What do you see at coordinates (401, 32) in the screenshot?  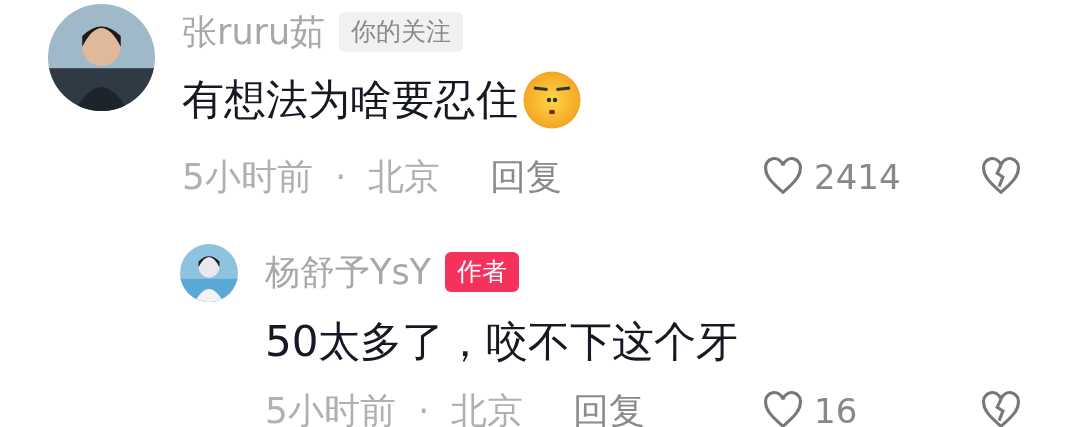 I see `user-tag: 你的关注` at bounding box center [401, 32].